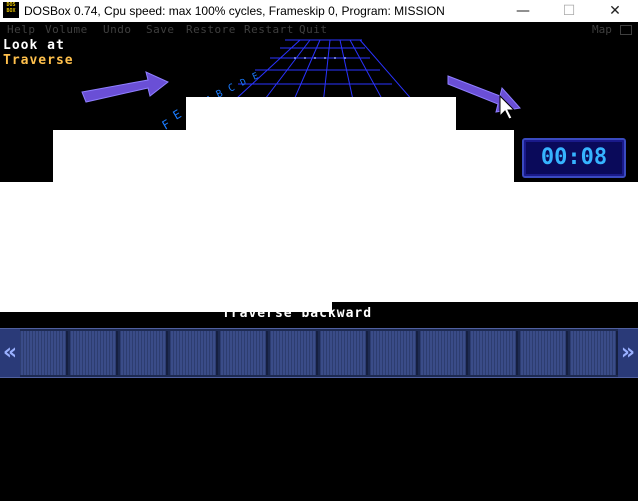 The width and height of the screenshot is (638, 501). I want to click on menu-undo: Undo, so click(117, 30).